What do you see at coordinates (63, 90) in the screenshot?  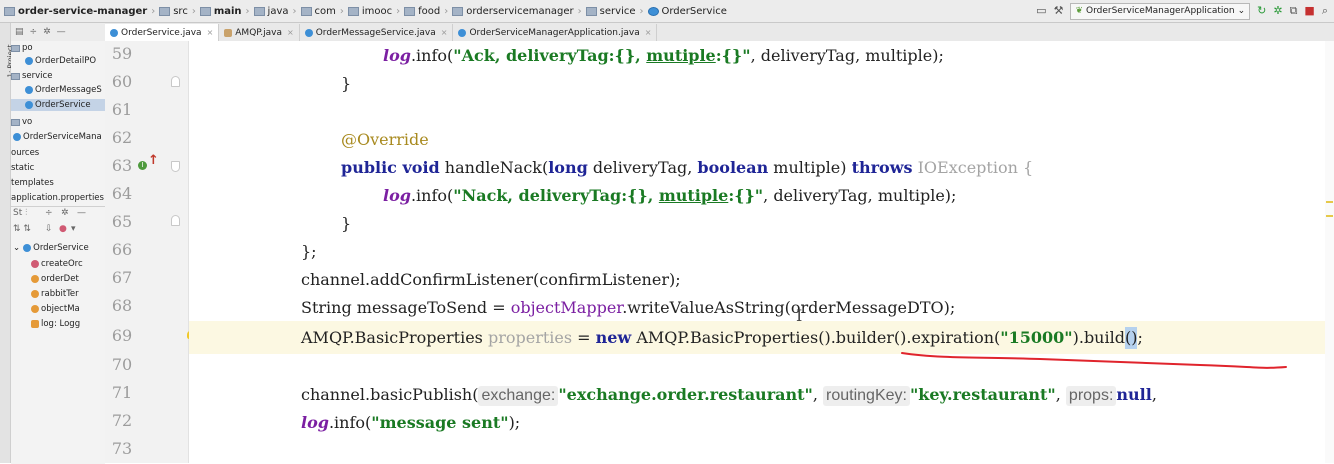 I see `tree-item: OrderMessageS` at bounding box center [63, 90].